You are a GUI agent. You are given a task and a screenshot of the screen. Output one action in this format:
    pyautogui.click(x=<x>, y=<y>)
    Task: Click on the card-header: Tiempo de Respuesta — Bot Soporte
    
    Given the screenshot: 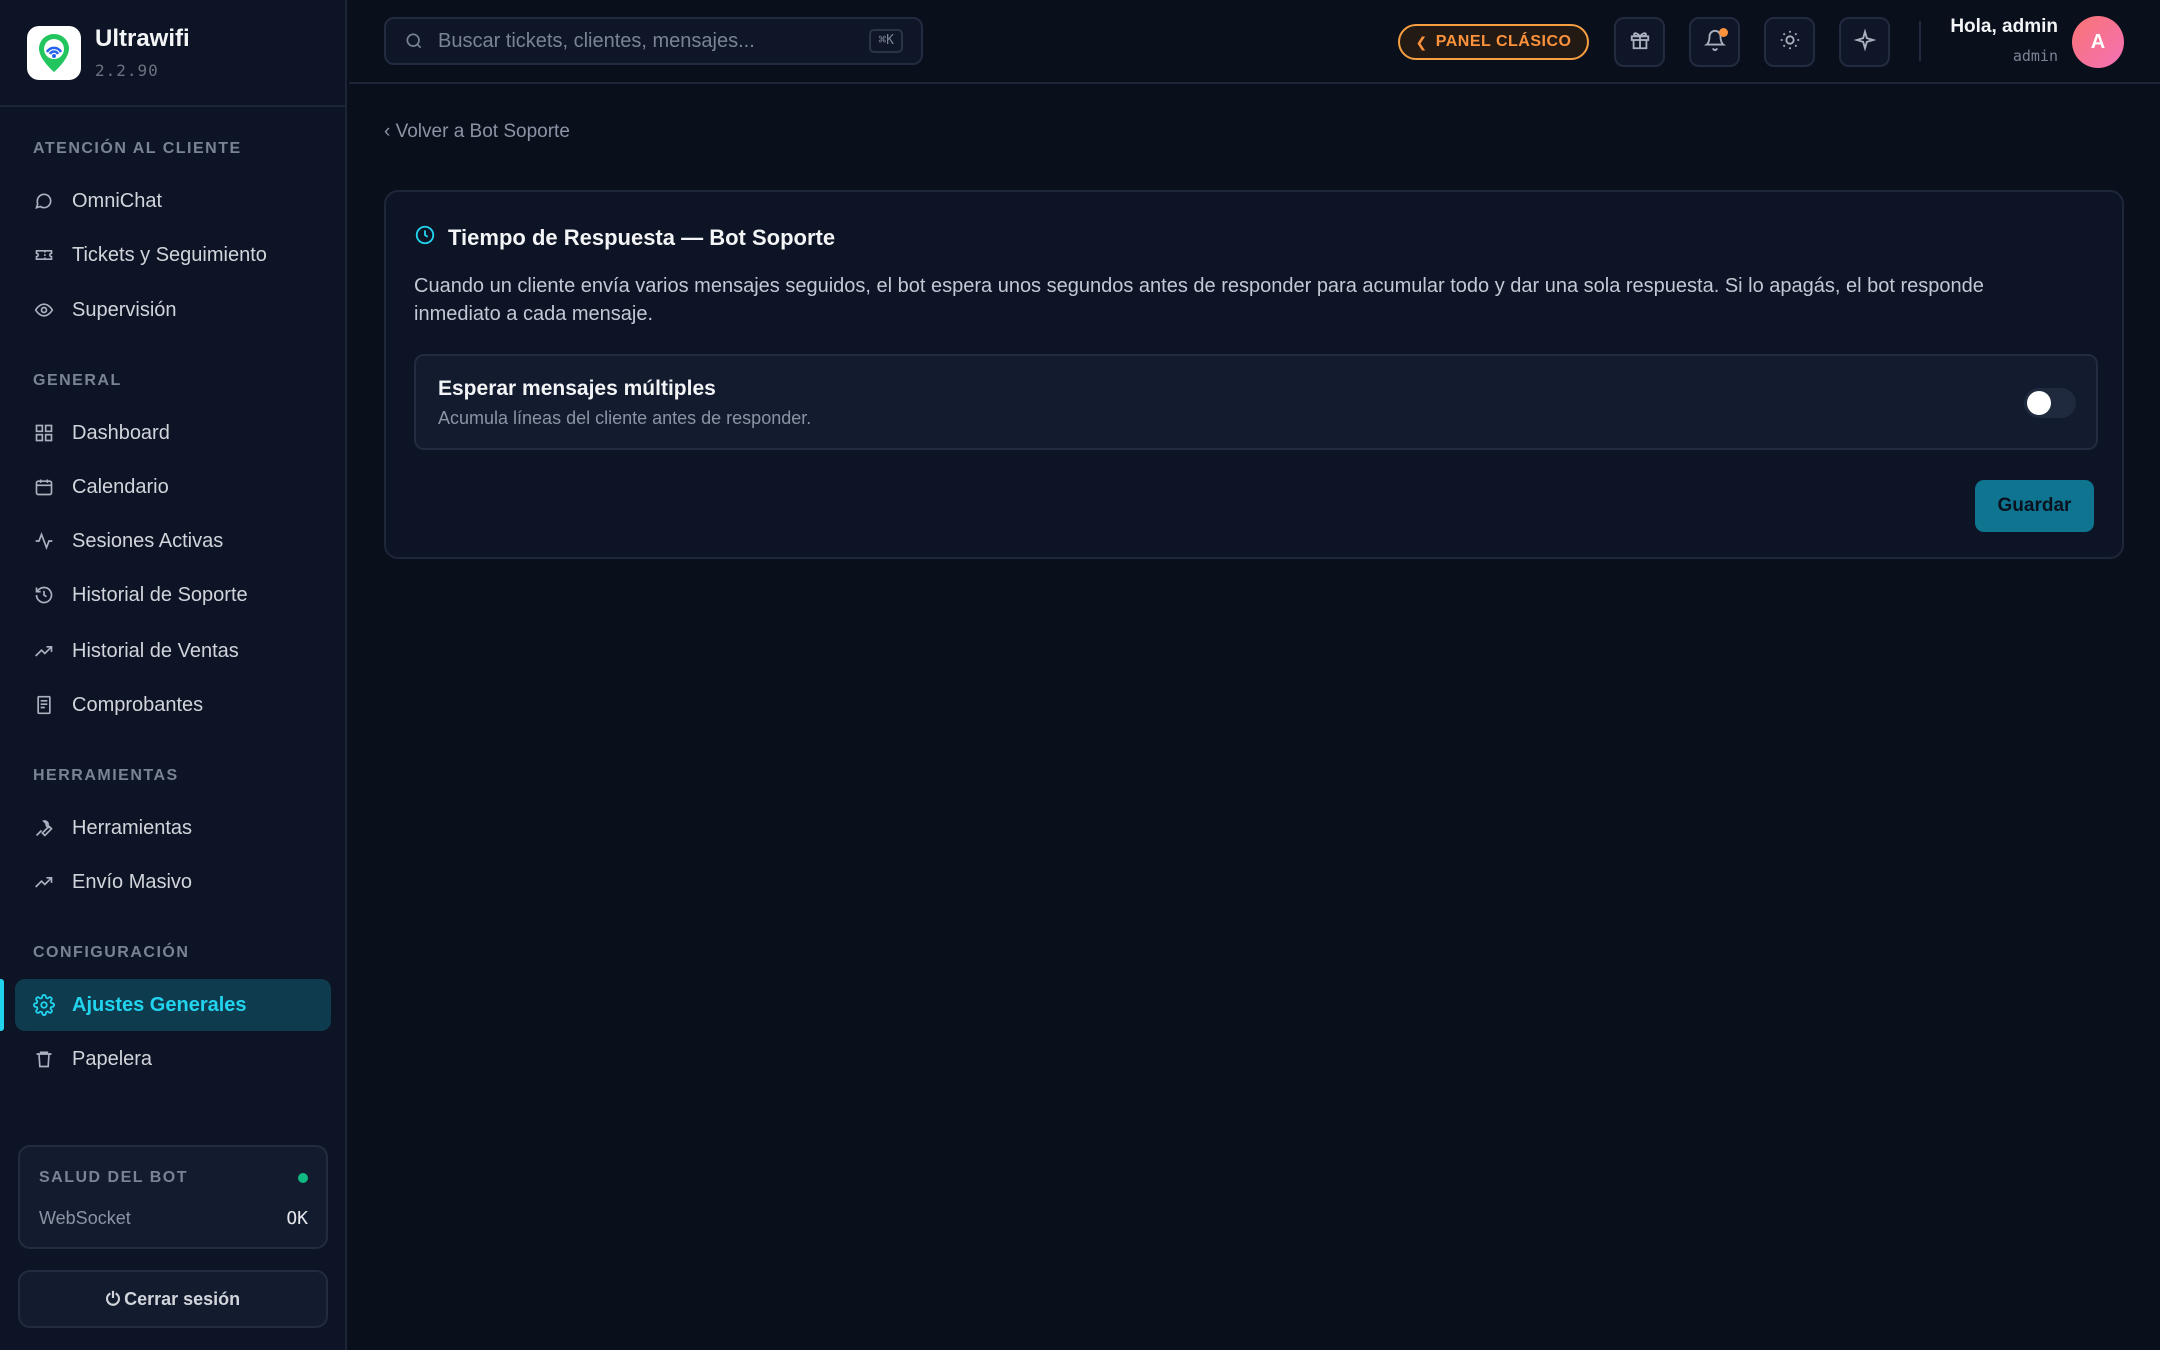 What is the action you would take?
    pyautogui.click(x=624, y=237)
    